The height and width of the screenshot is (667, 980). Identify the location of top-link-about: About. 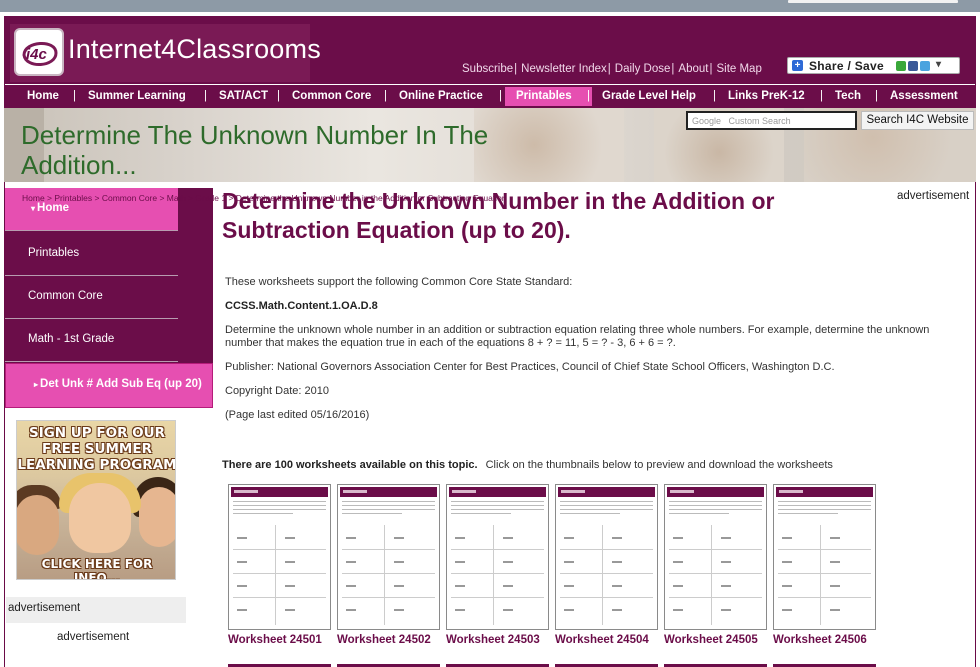
(693, 69).